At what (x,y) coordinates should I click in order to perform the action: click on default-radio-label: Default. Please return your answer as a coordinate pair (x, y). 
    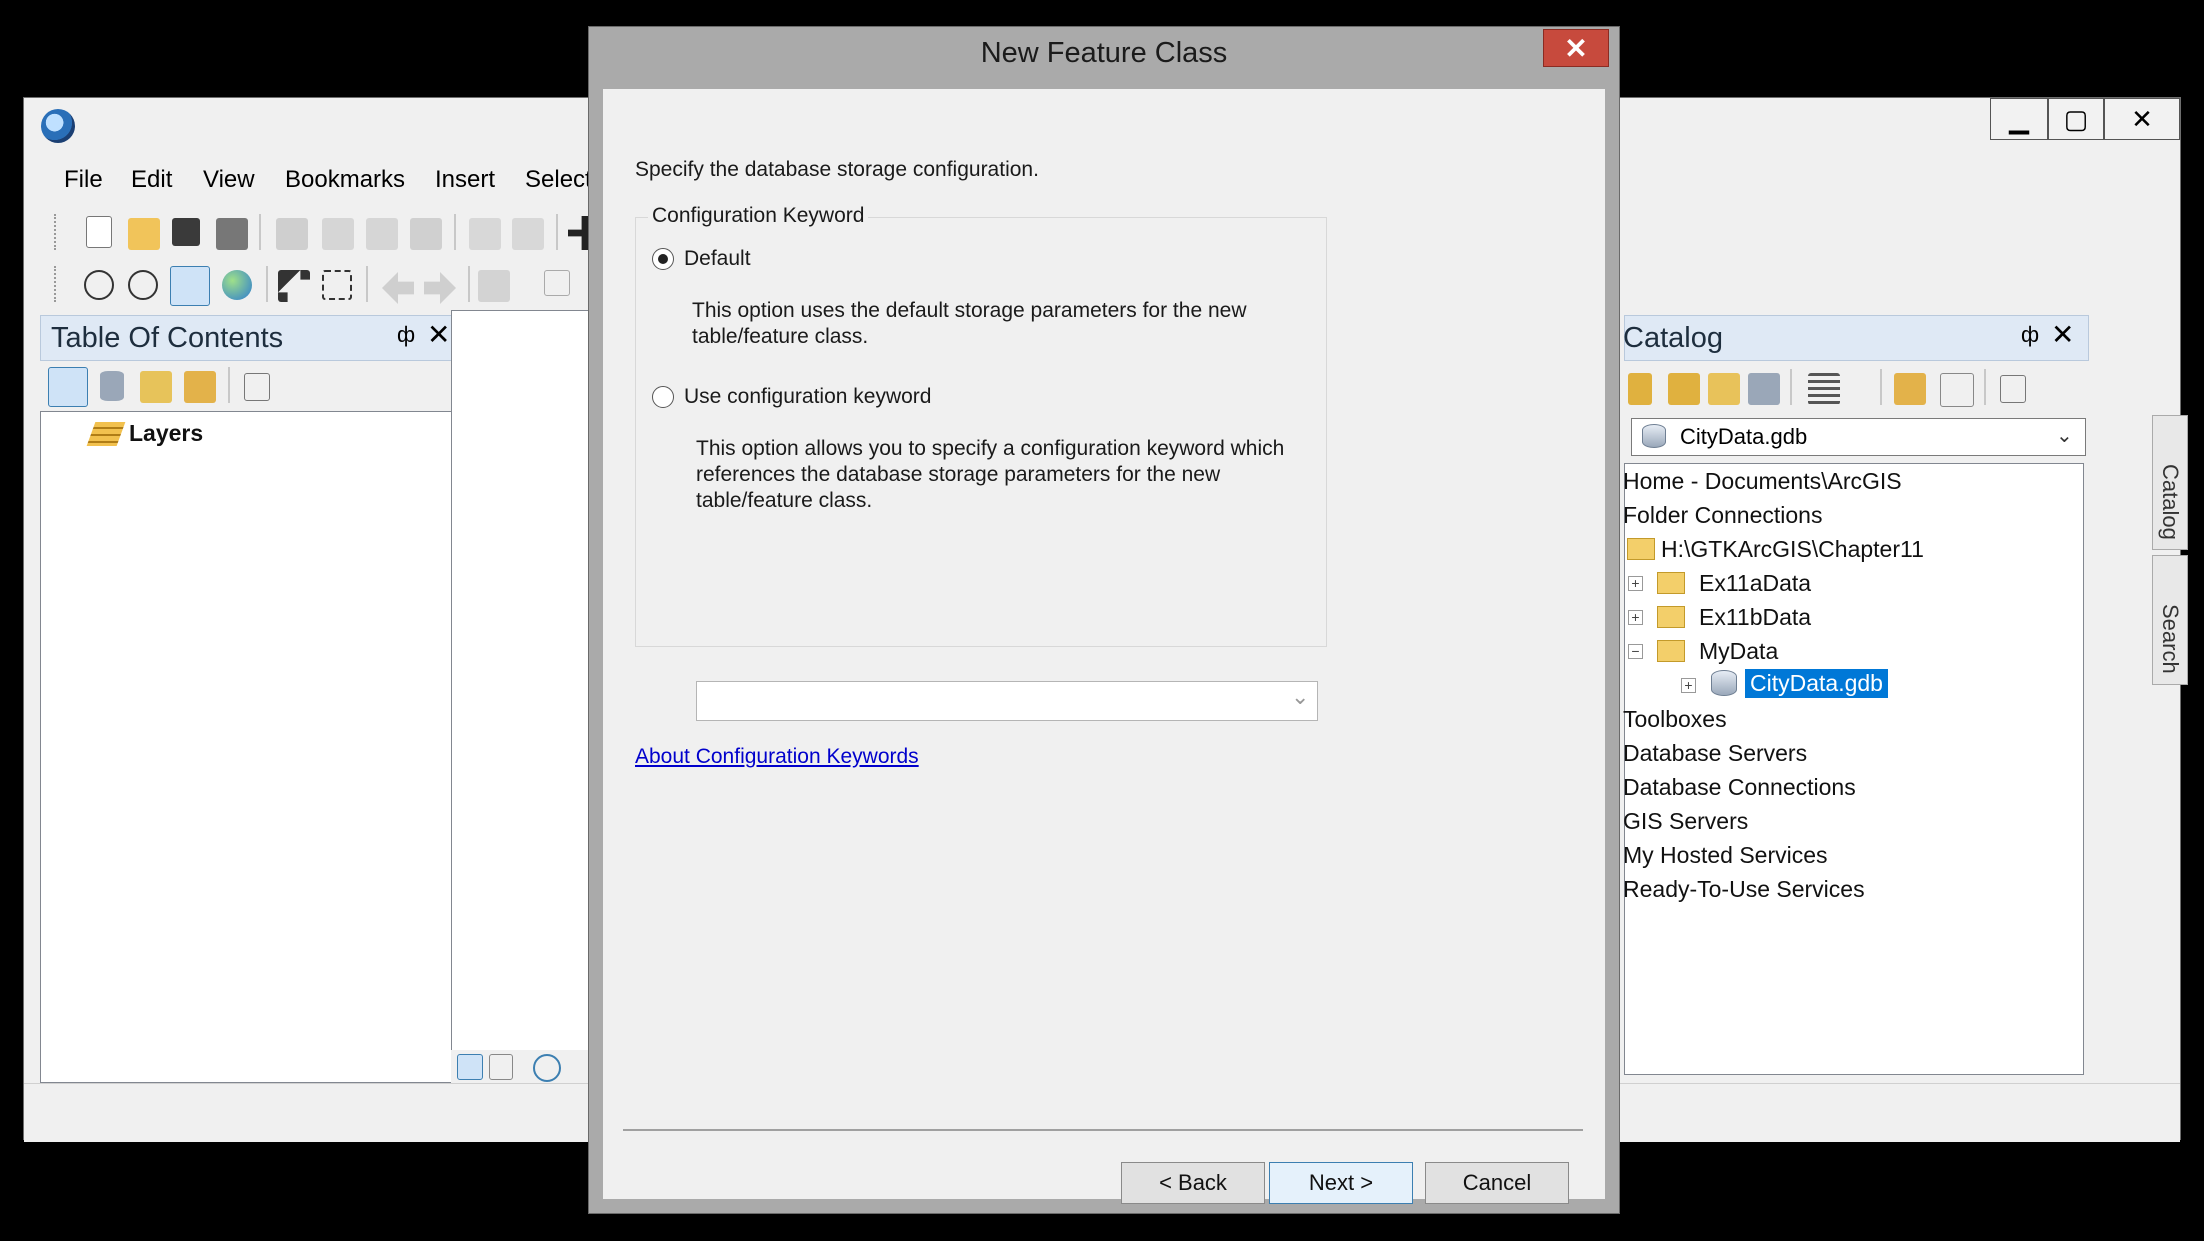
    Looking at the image, I should click on (717, 259).